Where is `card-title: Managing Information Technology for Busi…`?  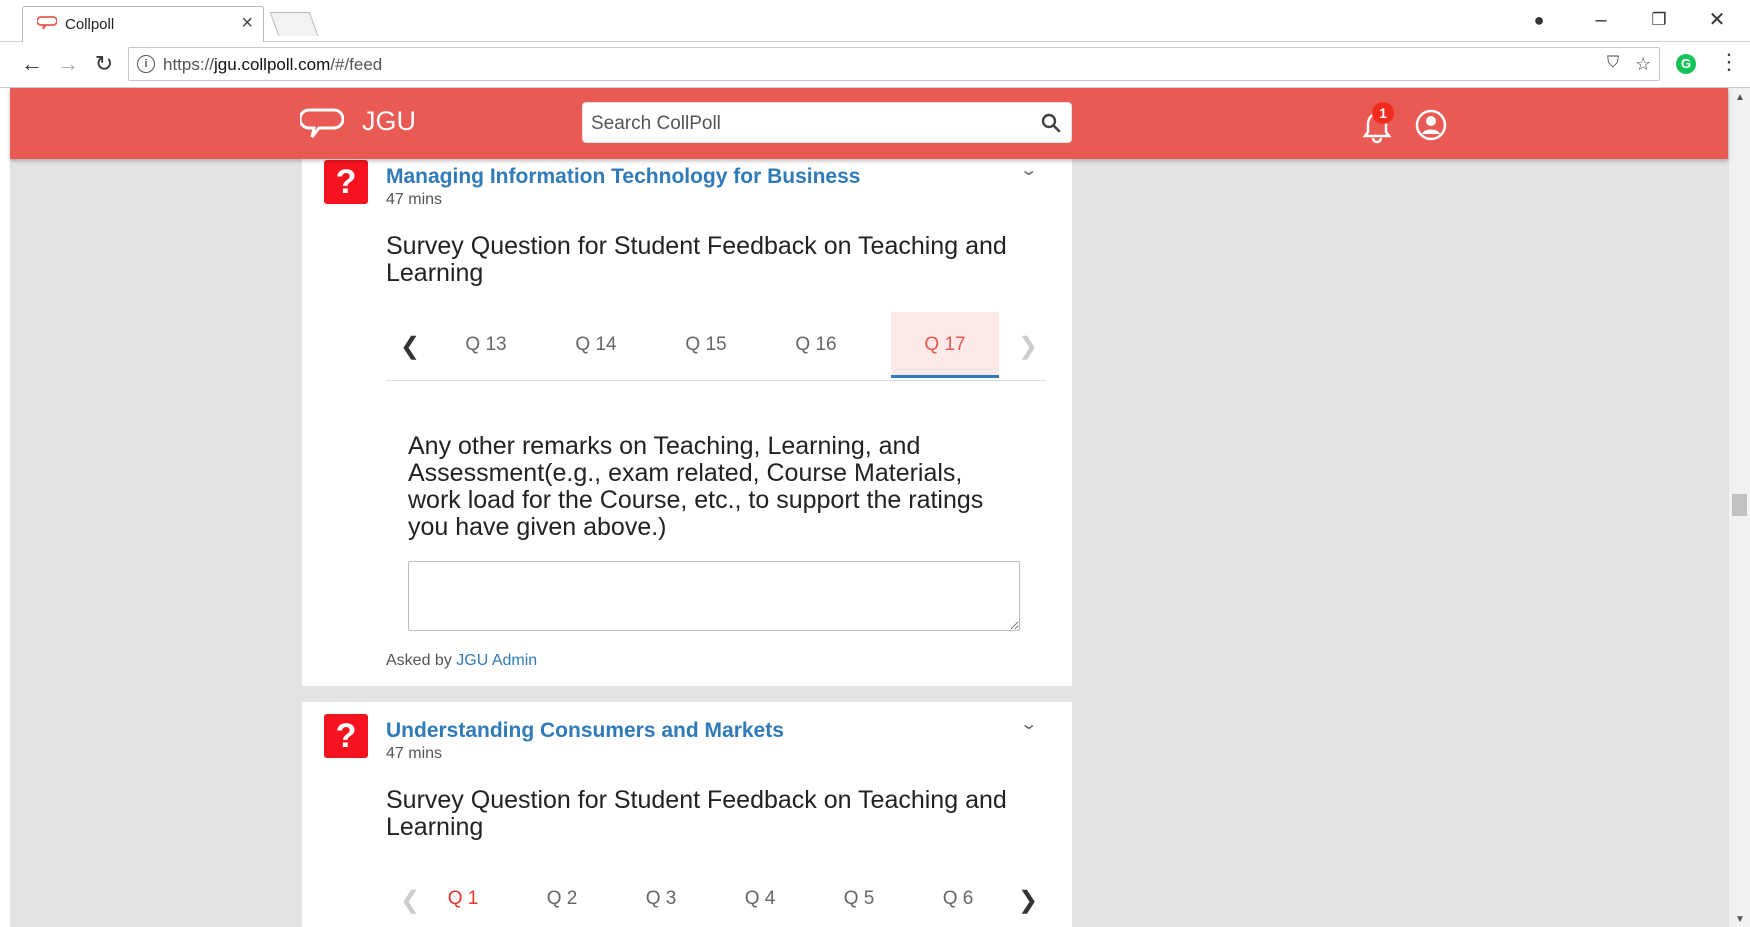 card-title: Managing Information Technology for Busi… is located at coordinates (623, 177).